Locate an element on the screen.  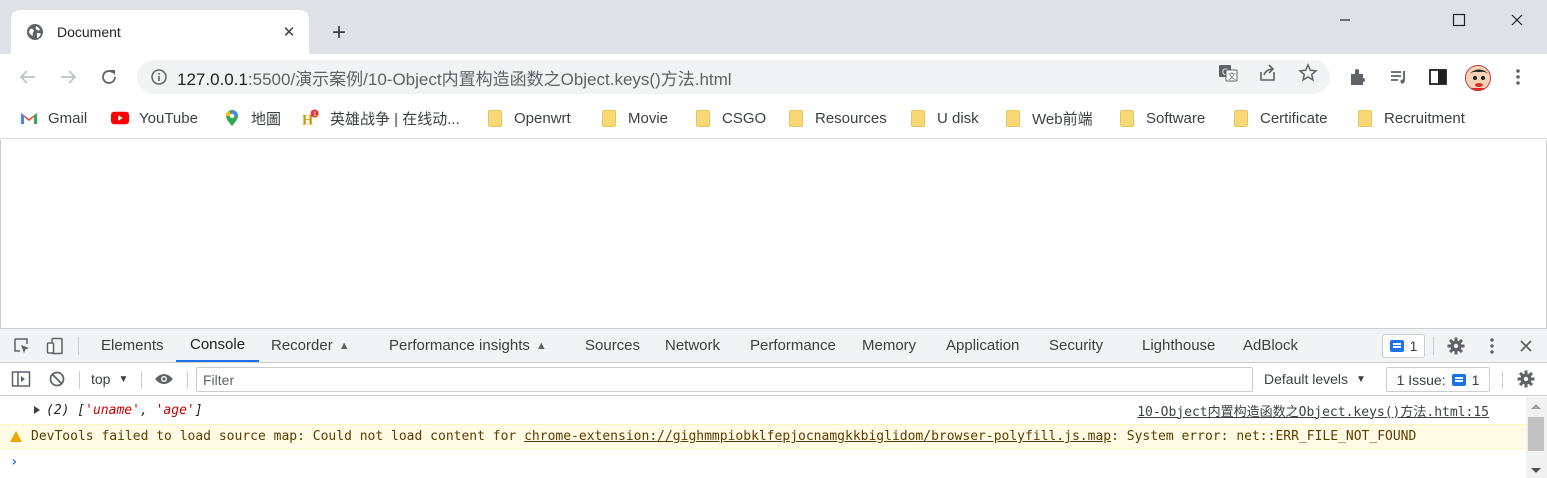
bookmark-label: Openwrt is located at coordinates (542, 118).